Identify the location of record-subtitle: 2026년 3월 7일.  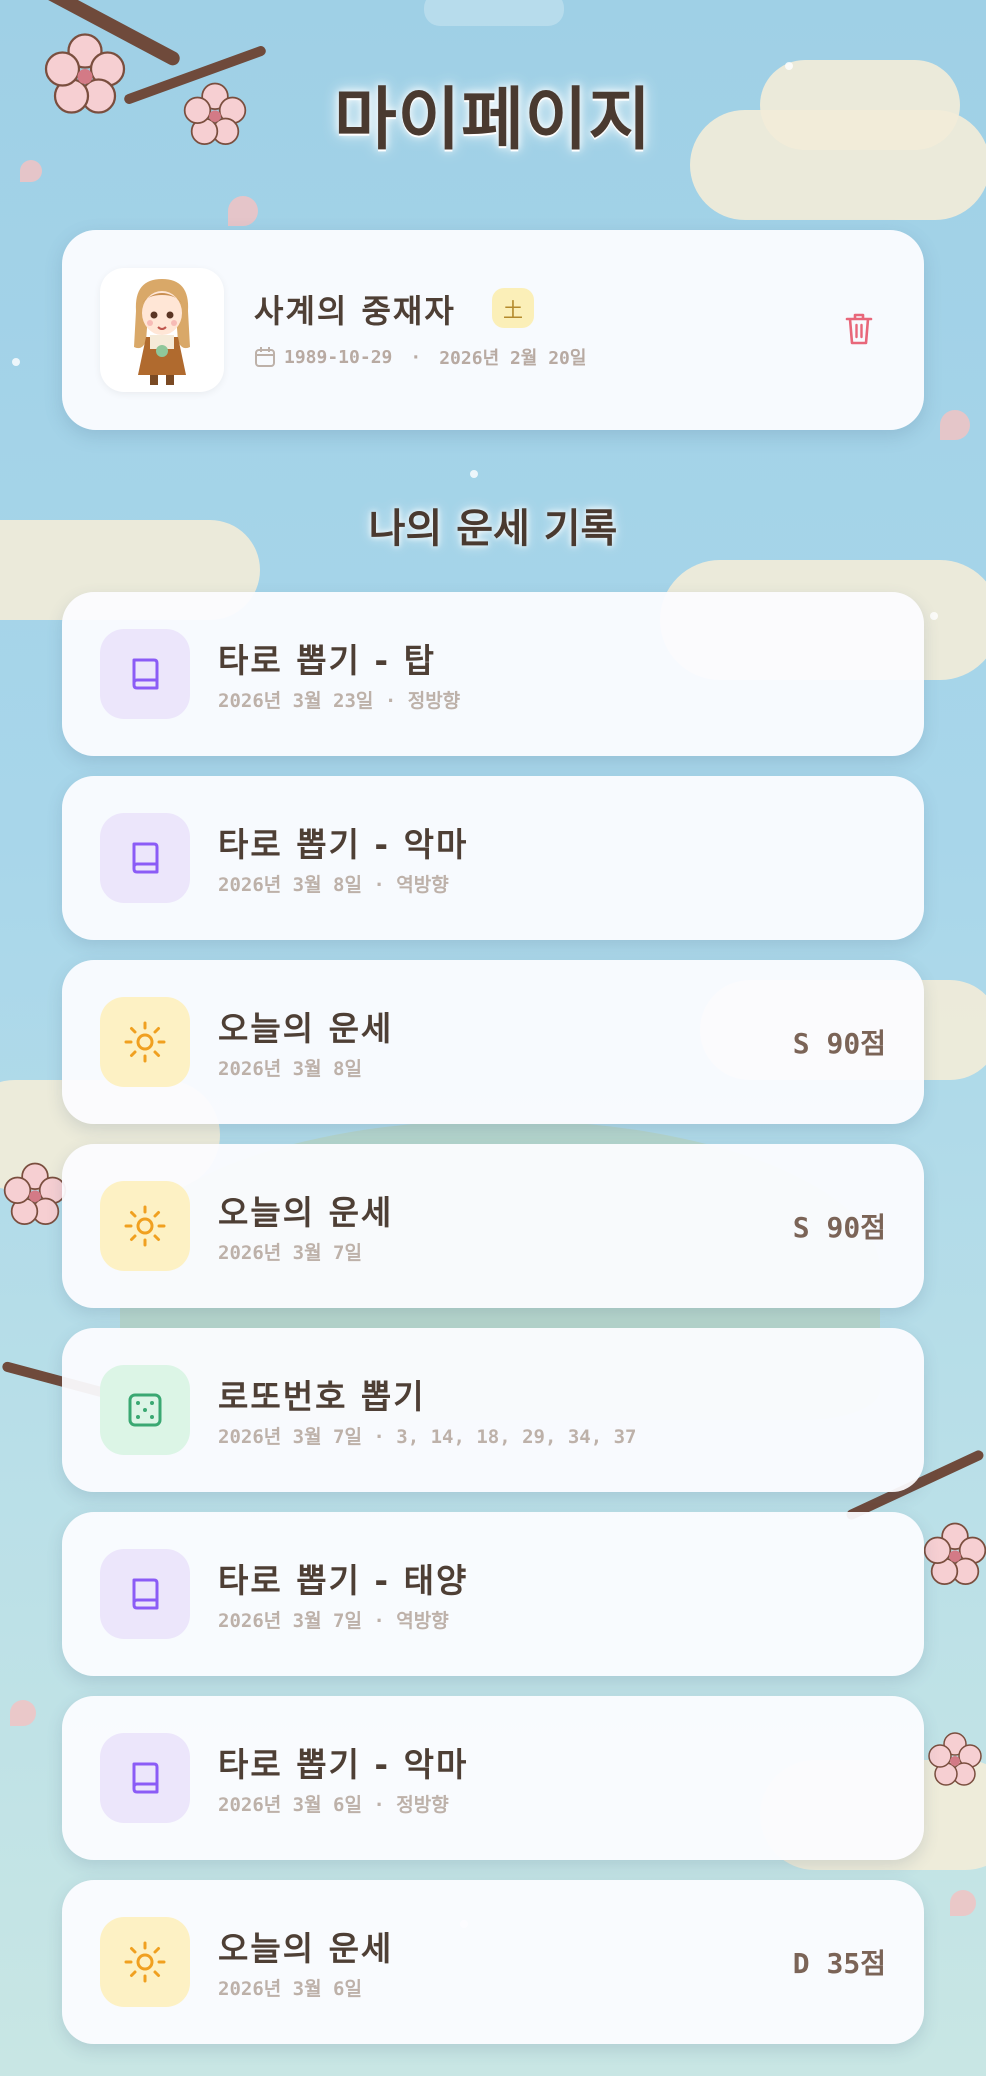
(290, 1253).